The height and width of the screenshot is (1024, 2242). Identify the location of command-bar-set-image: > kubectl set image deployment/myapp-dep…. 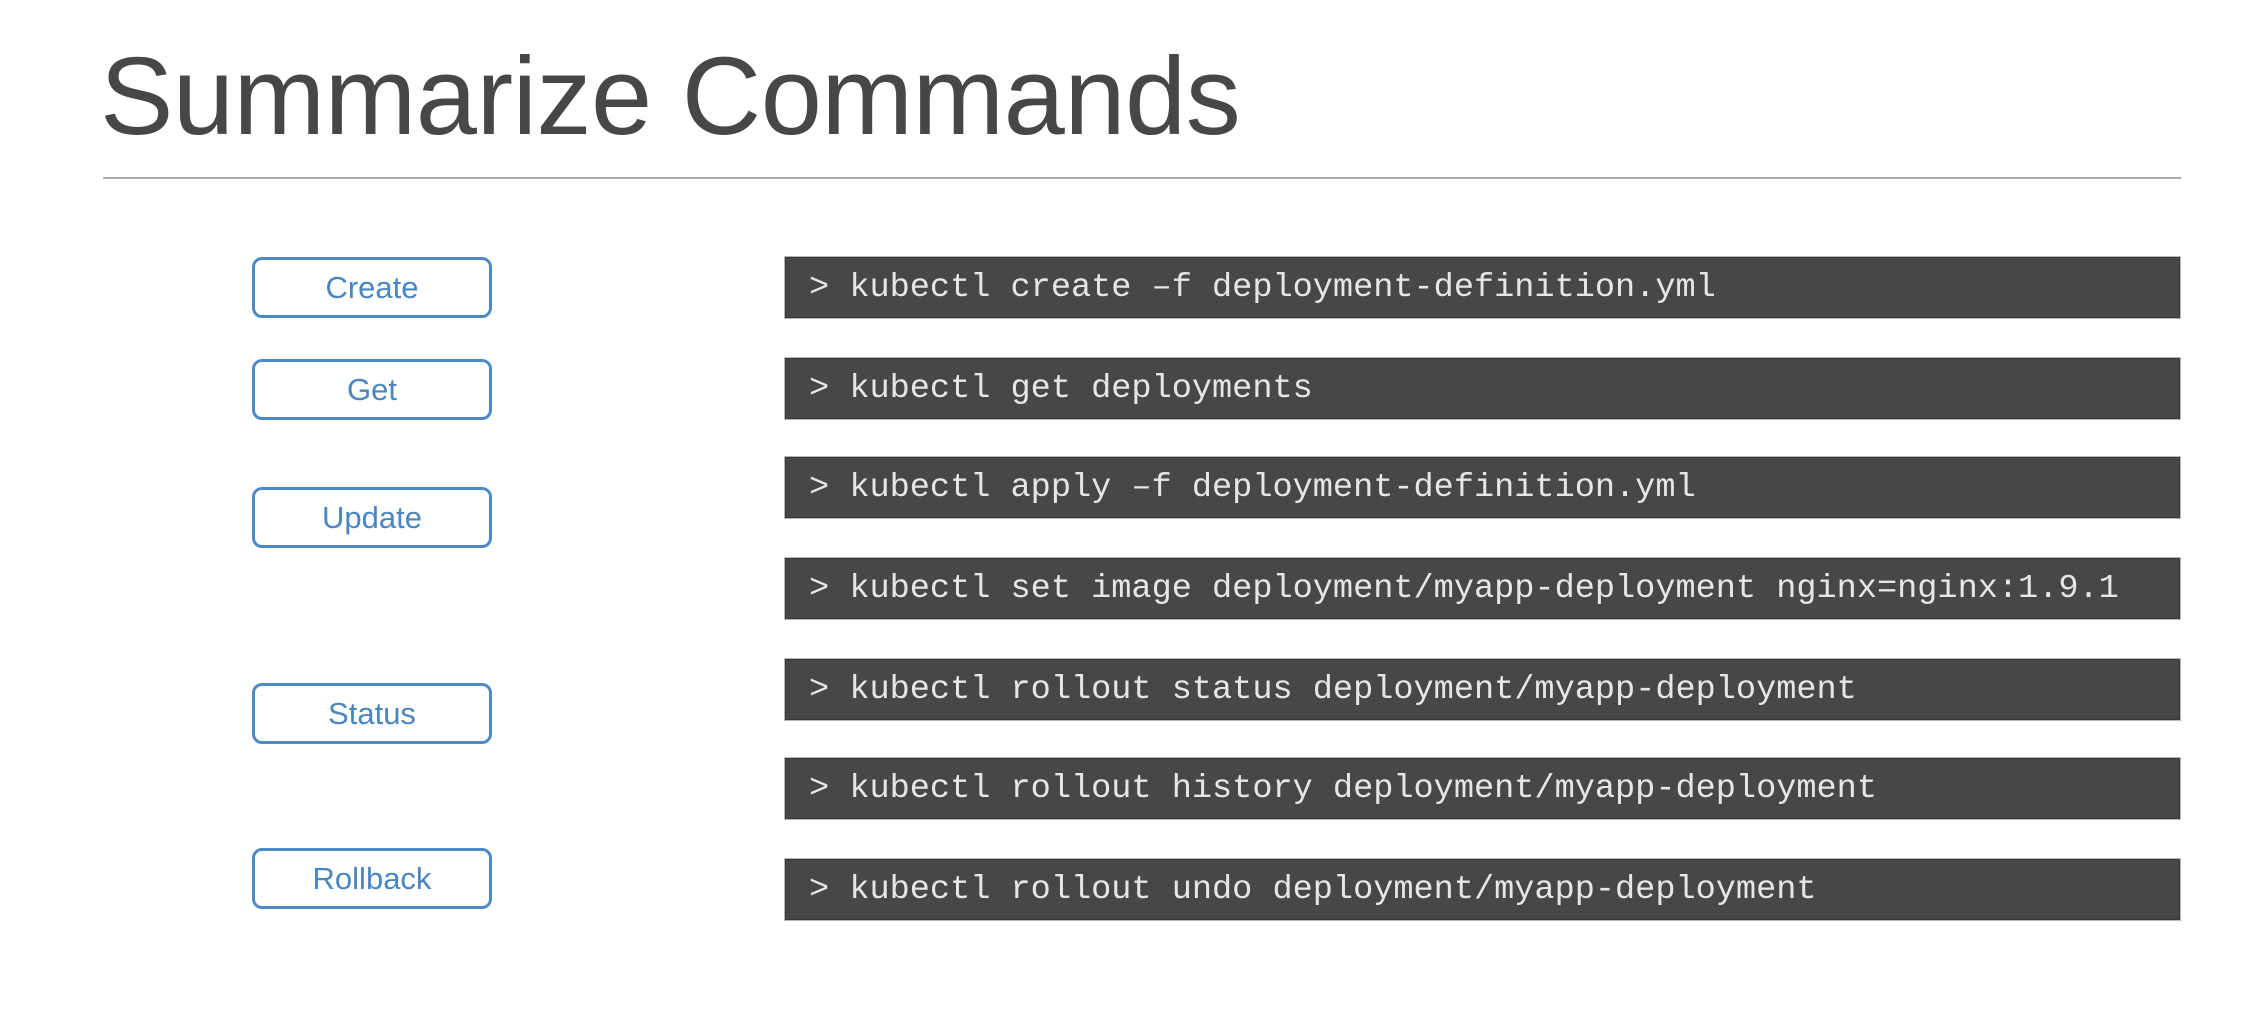
(1482, 588).